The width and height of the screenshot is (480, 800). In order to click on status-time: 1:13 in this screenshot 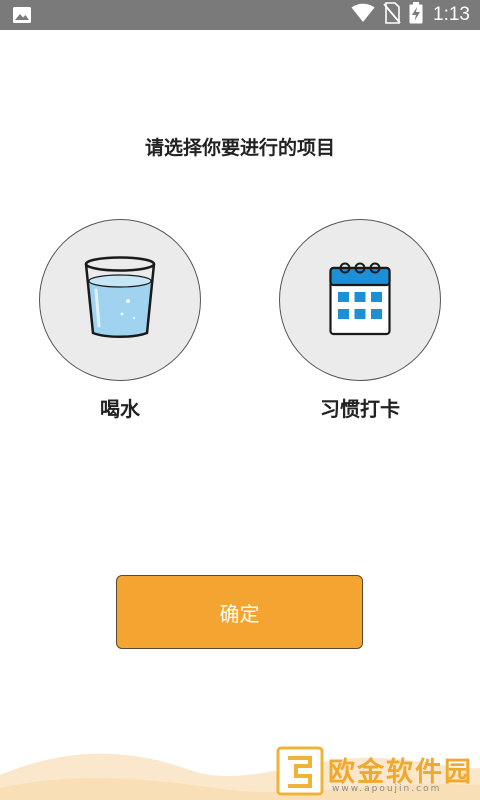, I will do `click(451, 14)`.